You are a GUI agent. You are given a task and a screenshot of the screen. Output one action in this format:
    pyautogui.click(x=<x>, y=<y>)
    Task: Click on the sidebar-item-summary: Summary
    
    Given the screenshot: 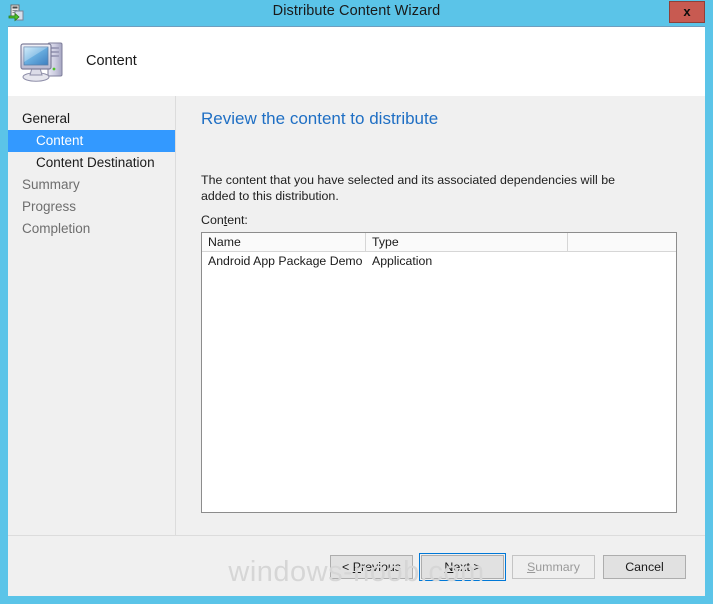 What is the action you would take?
    pyautogui.click(x=91, y=185)
    